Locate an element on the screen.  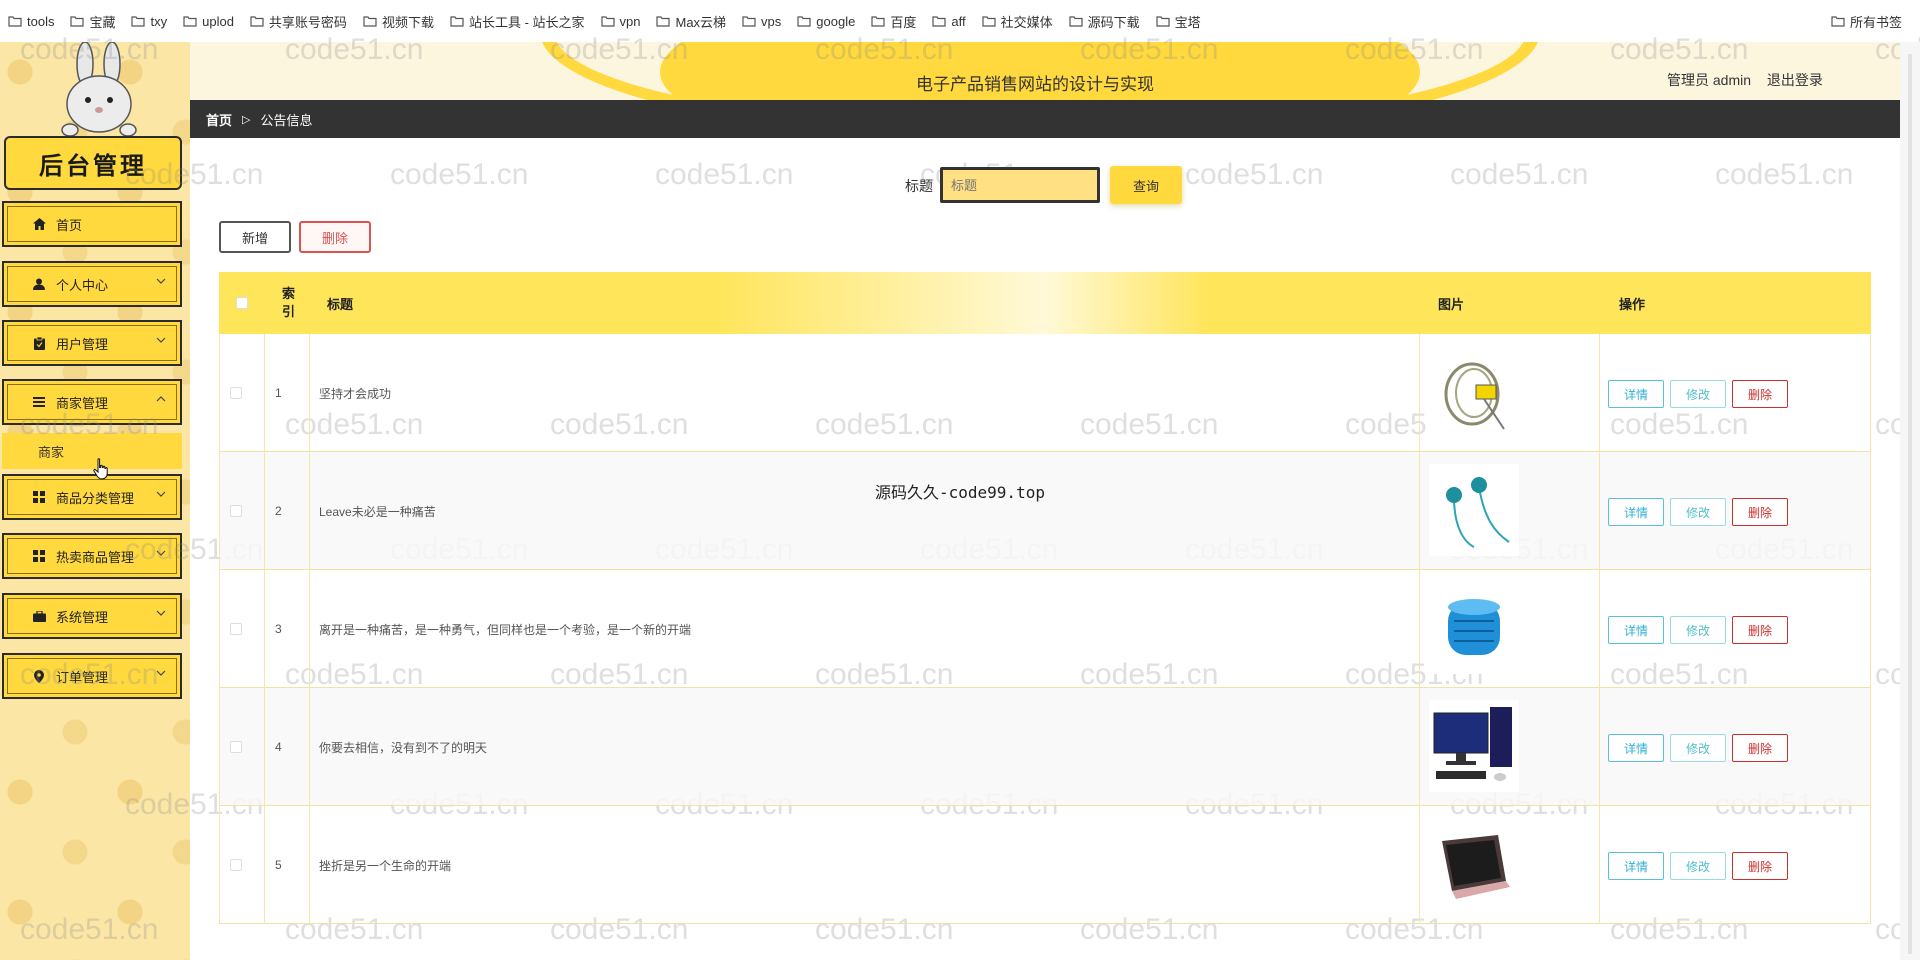
all-bookmarks: 所有书签 is located at coordinates (1866, 21).